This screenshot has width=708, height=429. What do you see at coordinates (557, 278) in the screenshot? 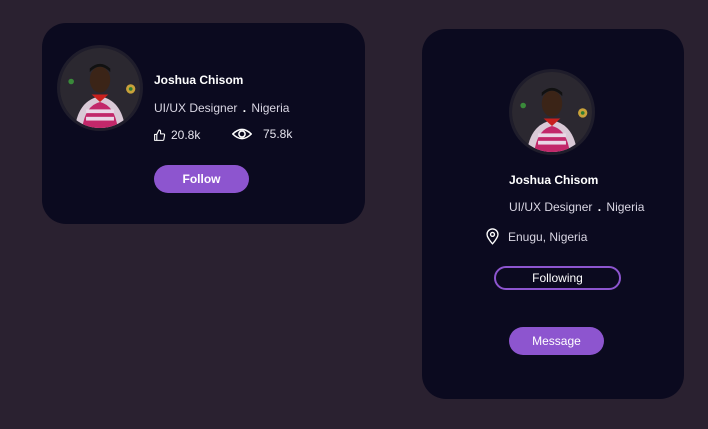
I see `following-button: Following` at bounding box center [557, 278].